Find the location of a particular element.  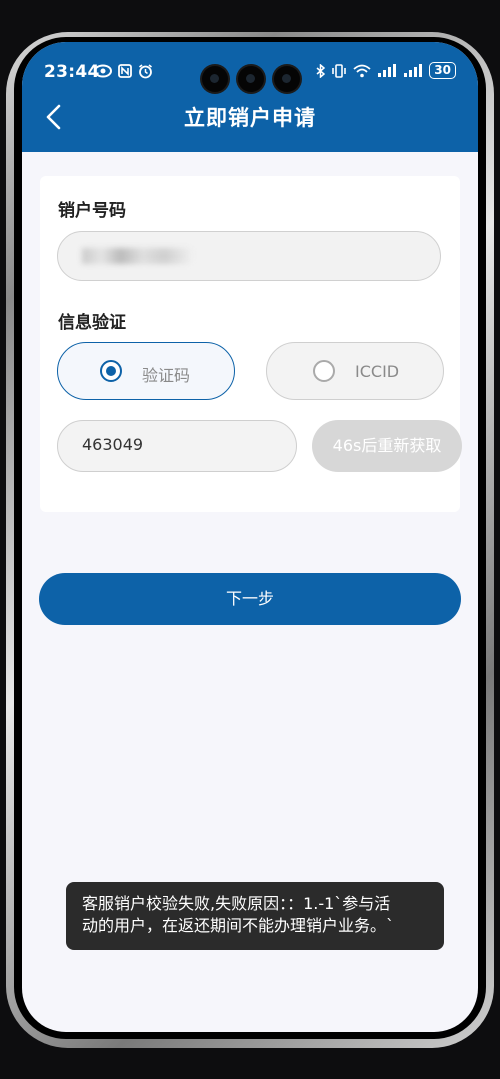

account-number-field is located at coordinates (249, 256).